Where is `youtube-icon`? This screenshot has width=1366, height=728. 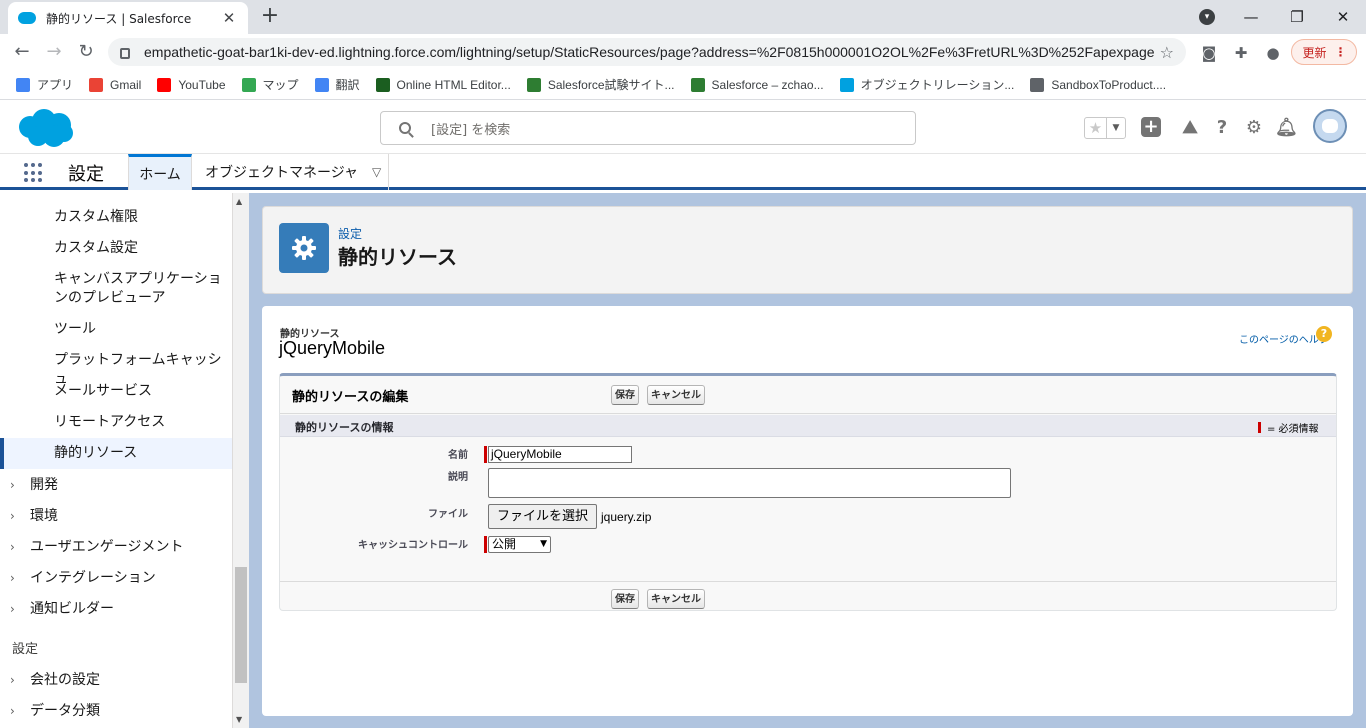
youtube-icon is located at coordinates (164, 84).